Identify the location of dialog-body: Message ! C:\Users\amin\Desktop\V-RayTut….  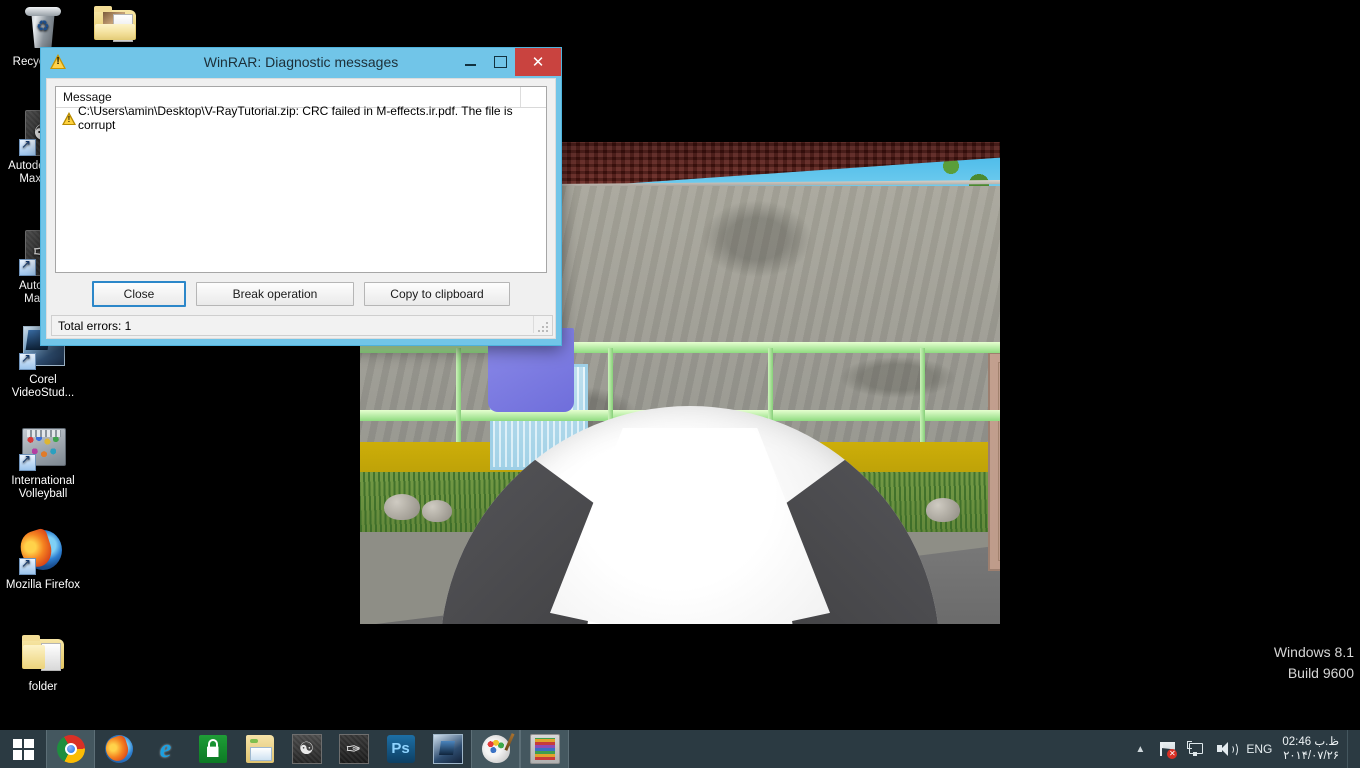
(301, 208).